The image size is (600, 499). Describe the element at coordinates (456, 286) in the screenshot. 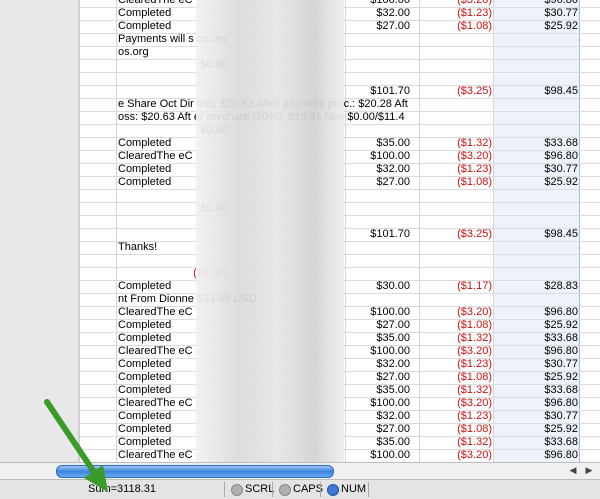

I see `table-cell: ($1.17)` at that location.